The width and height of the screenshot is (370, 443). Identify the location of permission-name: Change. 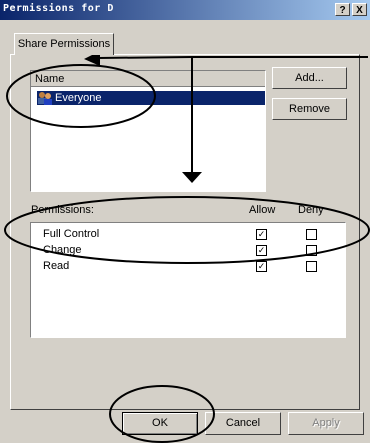
(62, 250).